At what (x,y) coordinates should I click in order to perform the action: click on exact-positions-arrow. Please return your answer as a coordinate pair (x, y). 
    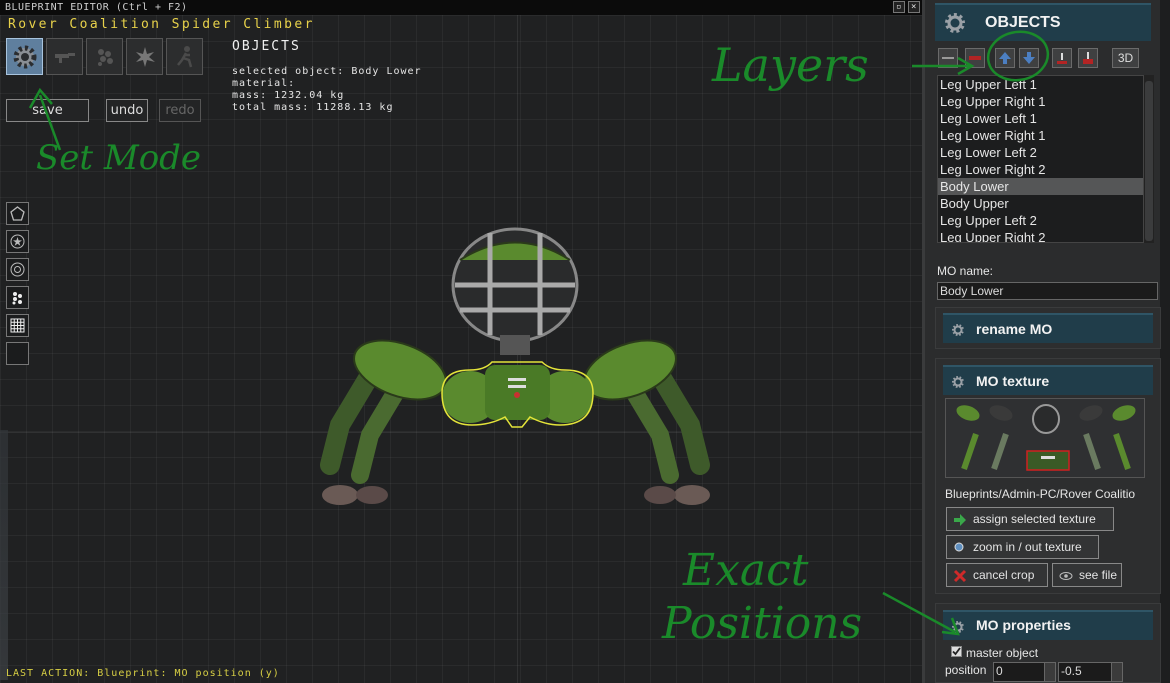
    Looking at the image, I should click on (921, 613).